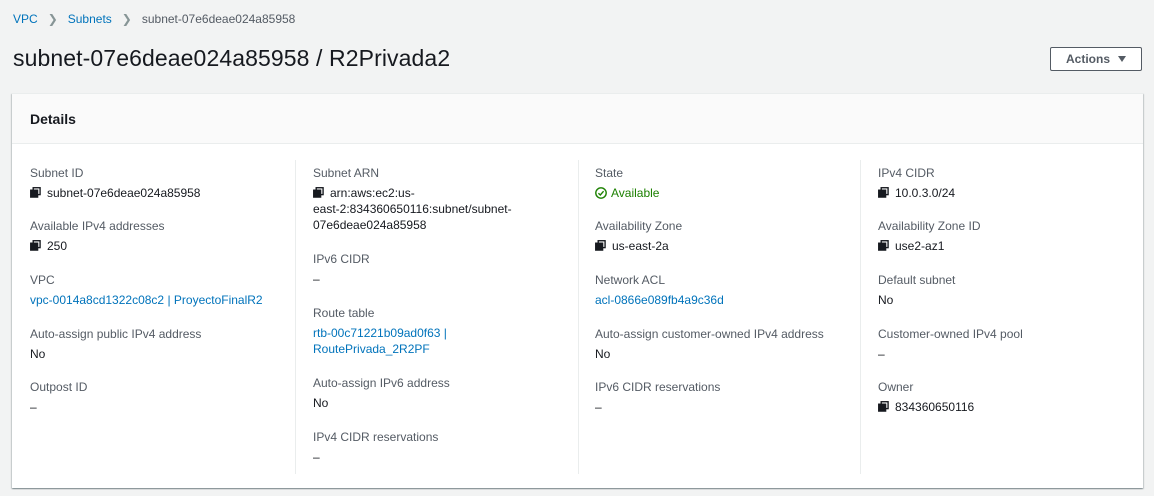  I want to click on field-value: arn:aws:ec2:us-, so click(445, 193).